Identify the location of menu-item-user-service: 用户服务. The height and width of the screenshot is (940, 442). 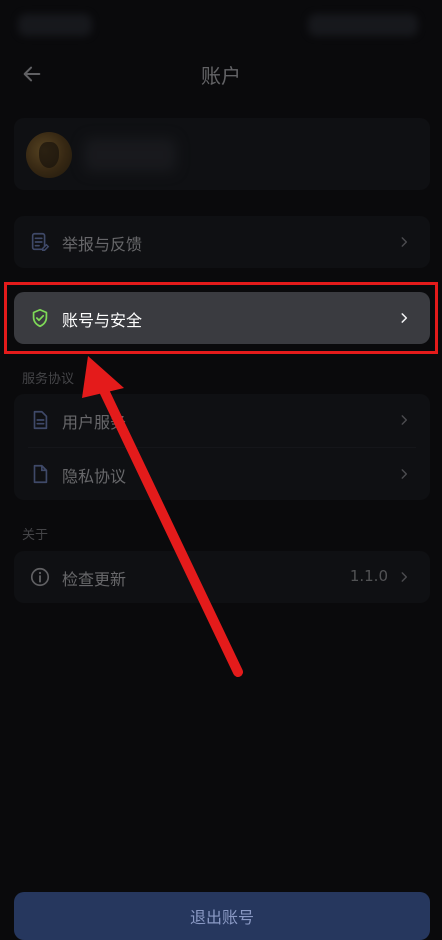
(222, 420).